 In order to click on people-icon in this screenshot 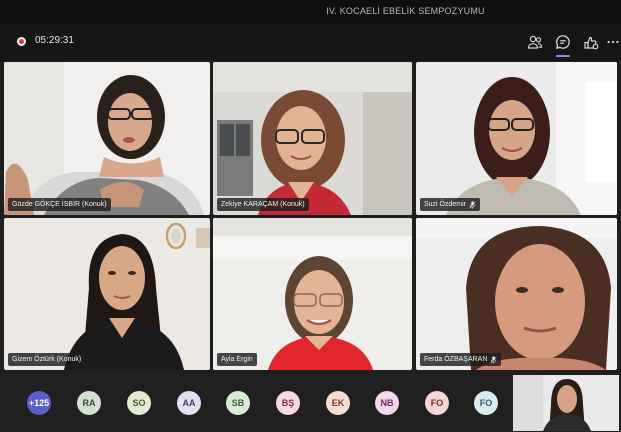, I will do `click(535, 42)`.